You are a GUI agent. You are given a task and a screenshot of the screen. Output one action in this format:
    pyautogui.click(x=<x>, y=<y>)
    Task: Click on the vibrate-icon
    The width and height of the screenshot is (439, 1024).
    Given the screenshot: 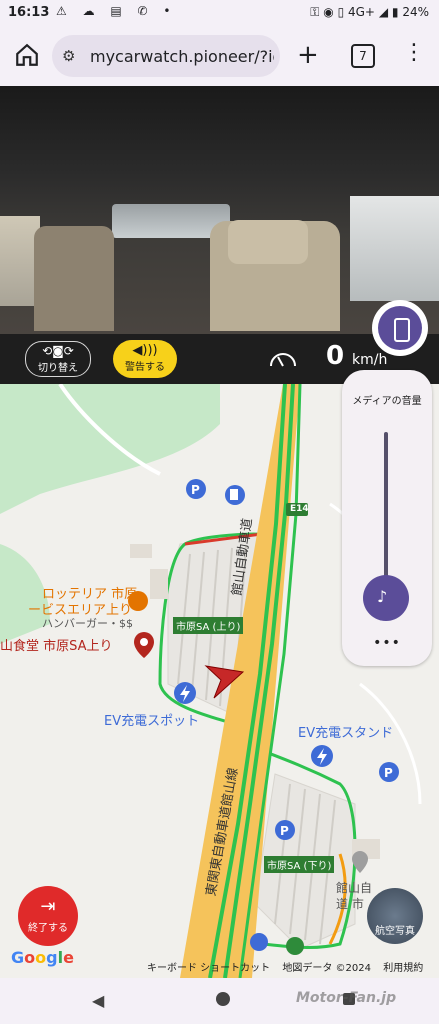 What is the action you would take?
    pyautogui.click(x=402, y=330)
    